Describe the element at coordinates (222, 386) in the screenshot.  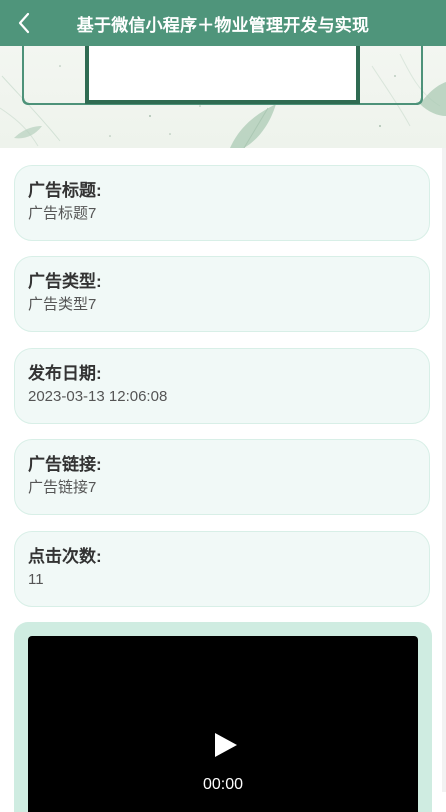
I see `field-card-date: 发布日期: 2023-03-13 12:06:08` at that location.